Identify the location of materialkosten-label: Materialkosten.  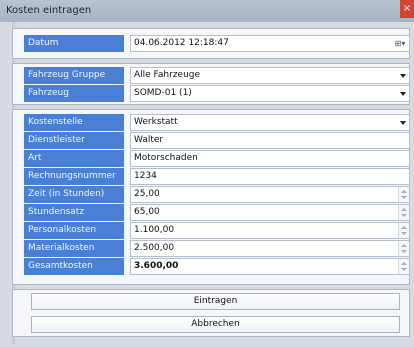
(74, 248).